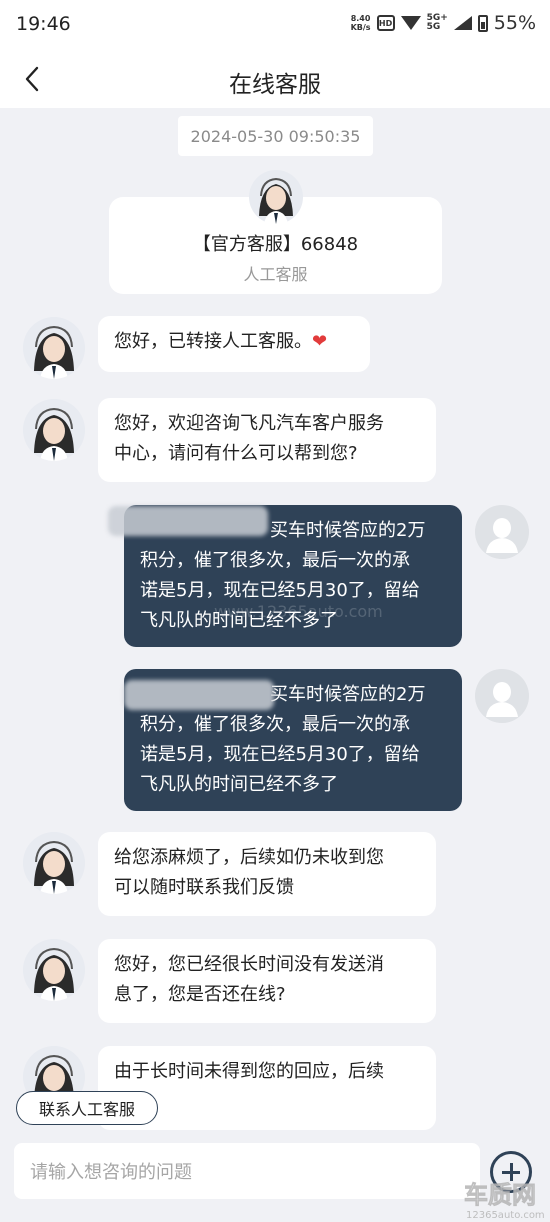 This screenshot has width=550, height=1222. What do you see at coordinates (437, 22) in the screenshot?
I see `network-type: 5G+ 5G` at bounding box center [437, 22].